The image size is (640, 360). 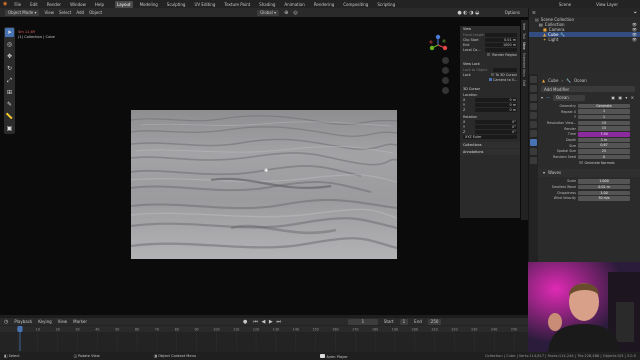 I want to click on focal-length-field, so click(x=501, y=34).